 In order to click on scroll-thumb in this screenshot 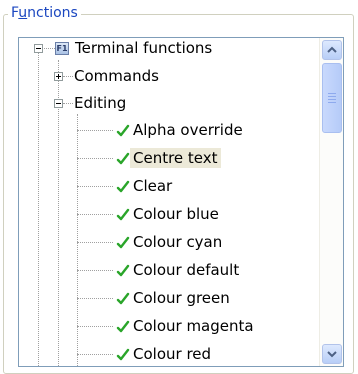, I will do `click(332, 98)`.